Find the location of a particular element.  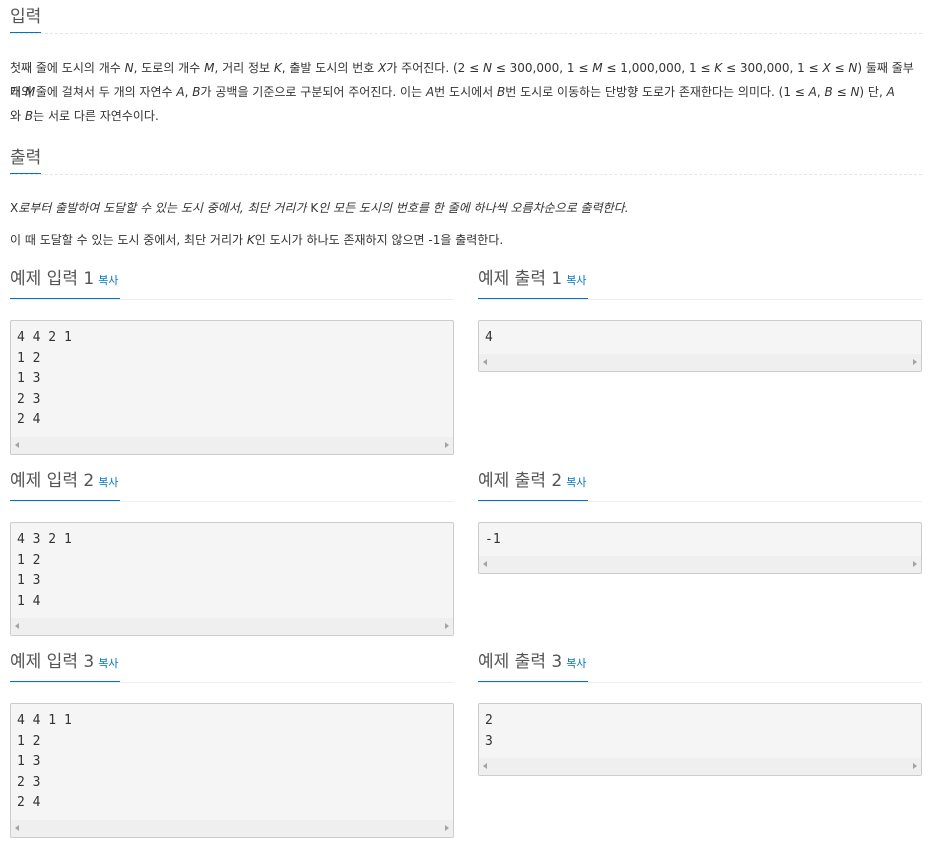

sample-output-1-title: 예제 출력 1 복사 is located at coordinates (533, 283).